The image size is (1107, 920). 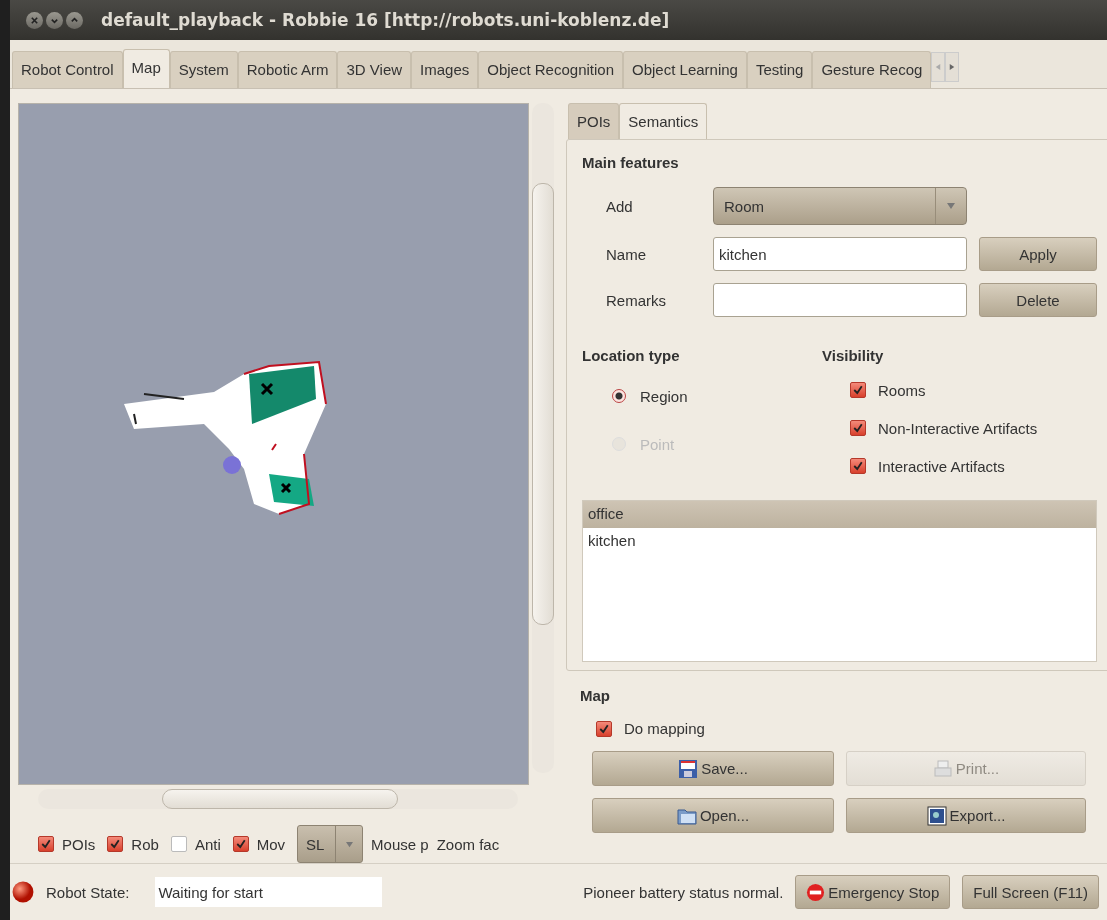 What do you see at coordinates (936, 815) in the screenshot?
I see `picture-icon` at bounding box center [936, 815].